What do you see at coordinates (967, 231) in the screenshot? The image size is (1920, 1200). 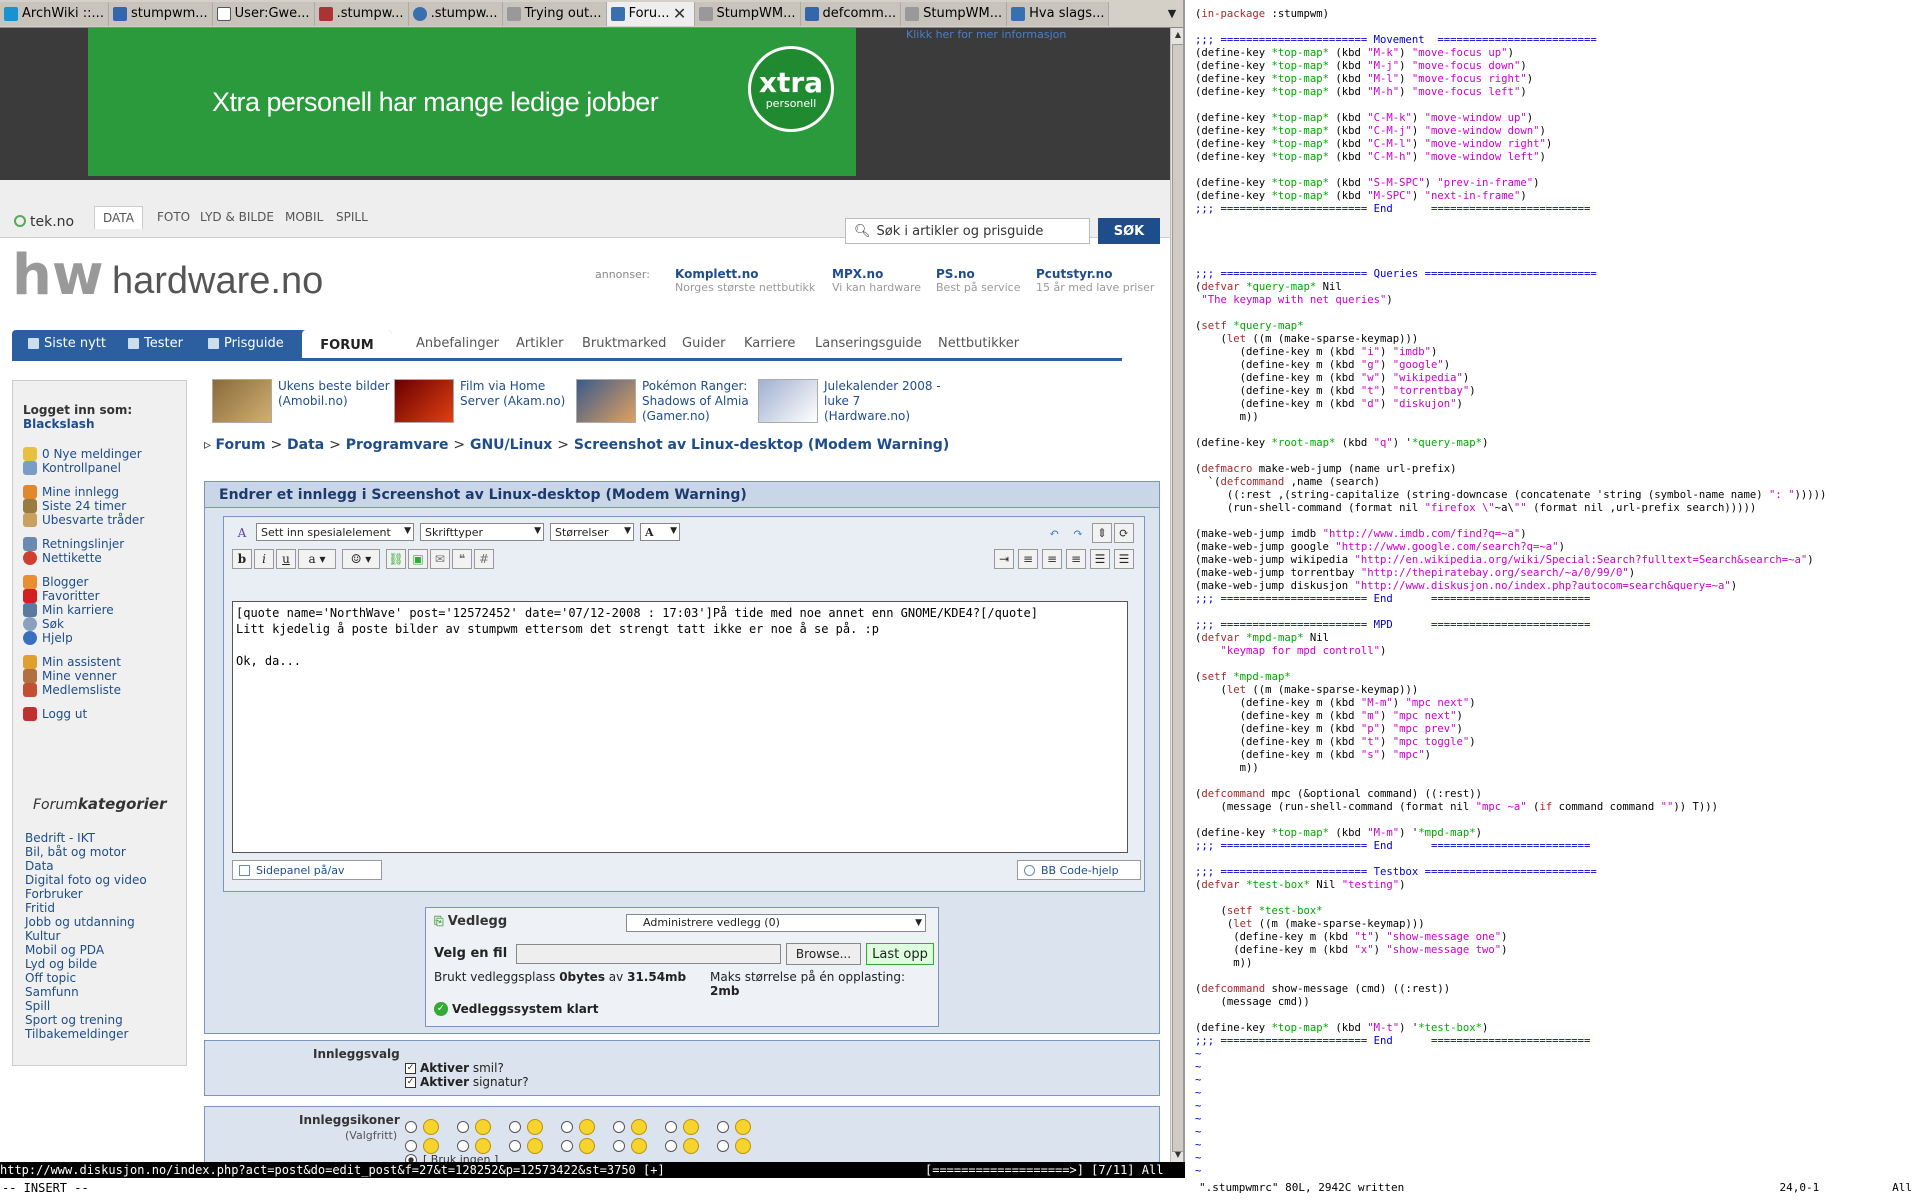 I see `search-input: 🔍︎ Søk i artikler og prisguide` at bounding box center [967, 231].